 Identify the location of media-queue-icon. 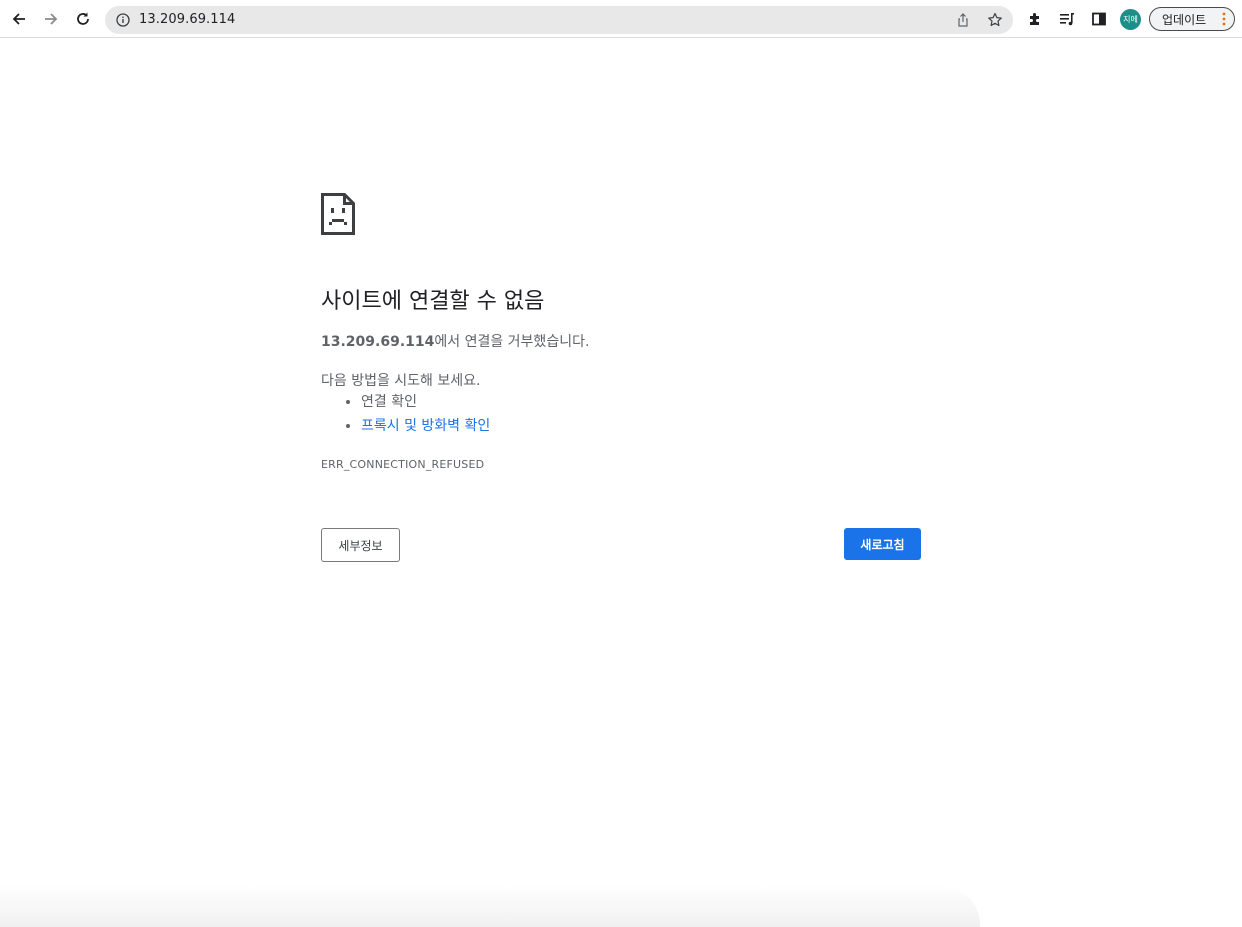
(1067, 19).